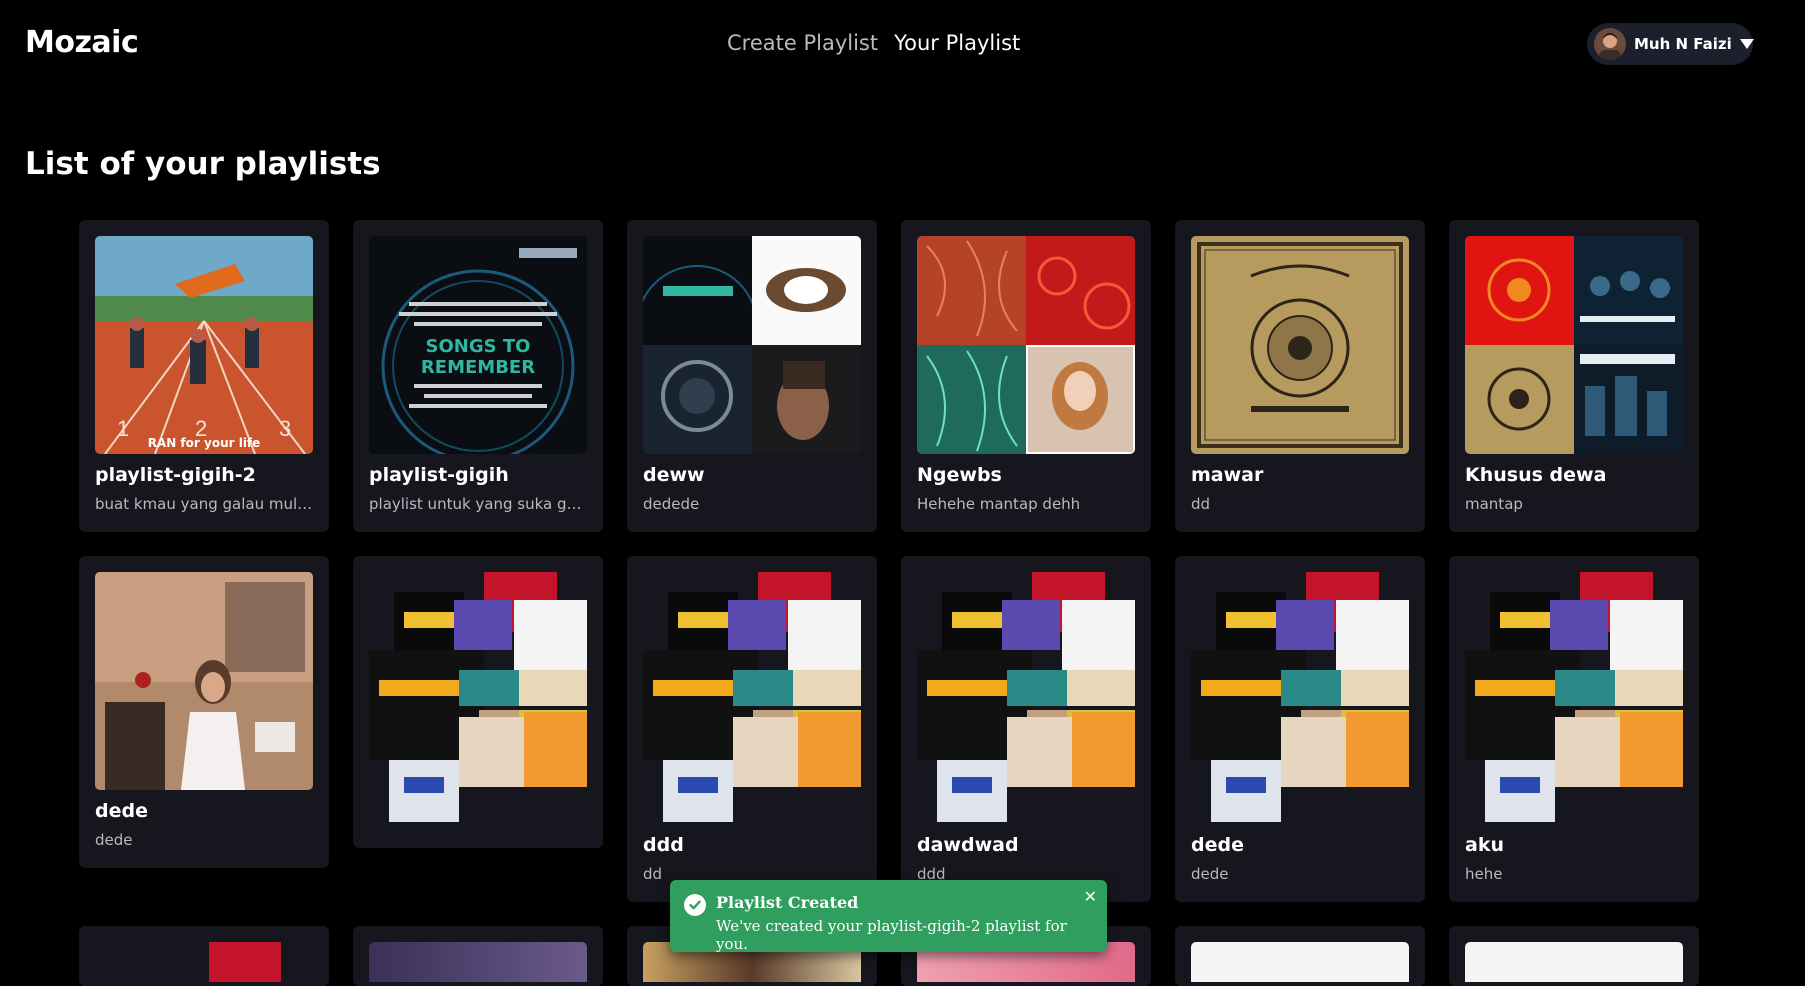 The height and width of the screenshot is (986, 1805). I want to click on playlist-title: ddd, so click(663, 845).